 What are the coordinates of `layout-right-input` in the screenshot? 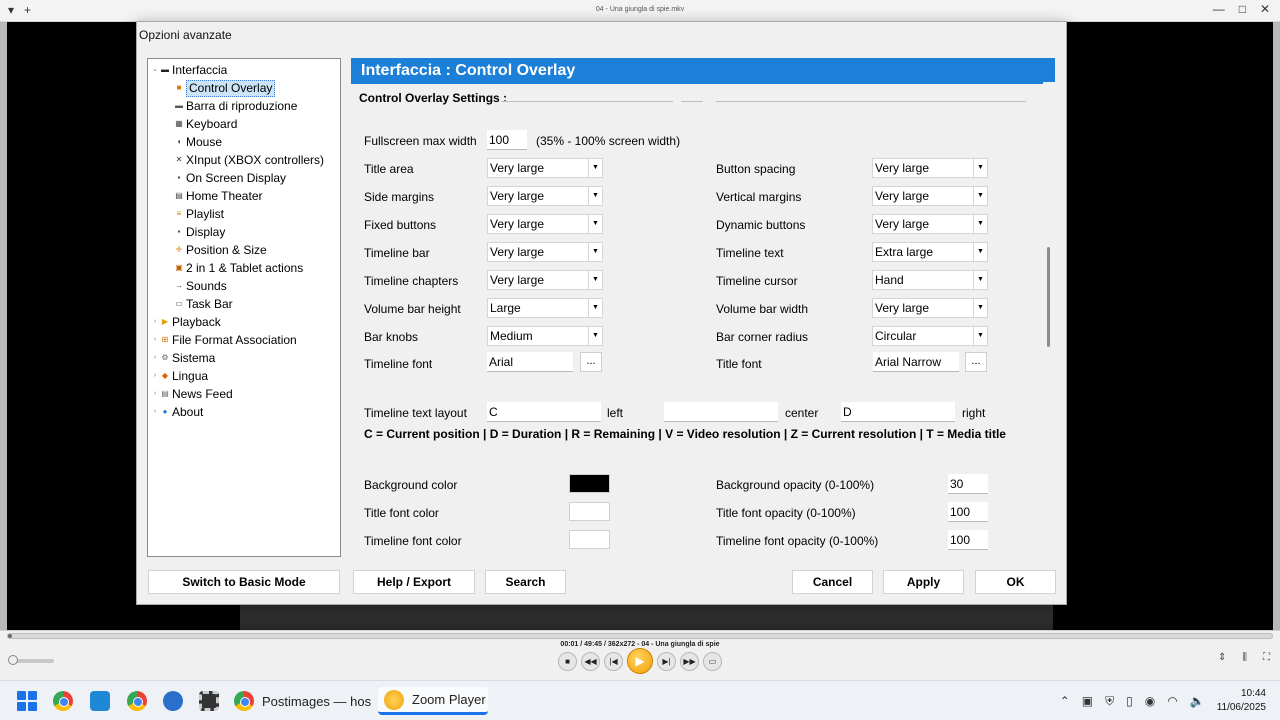 It's located at (898, 412).